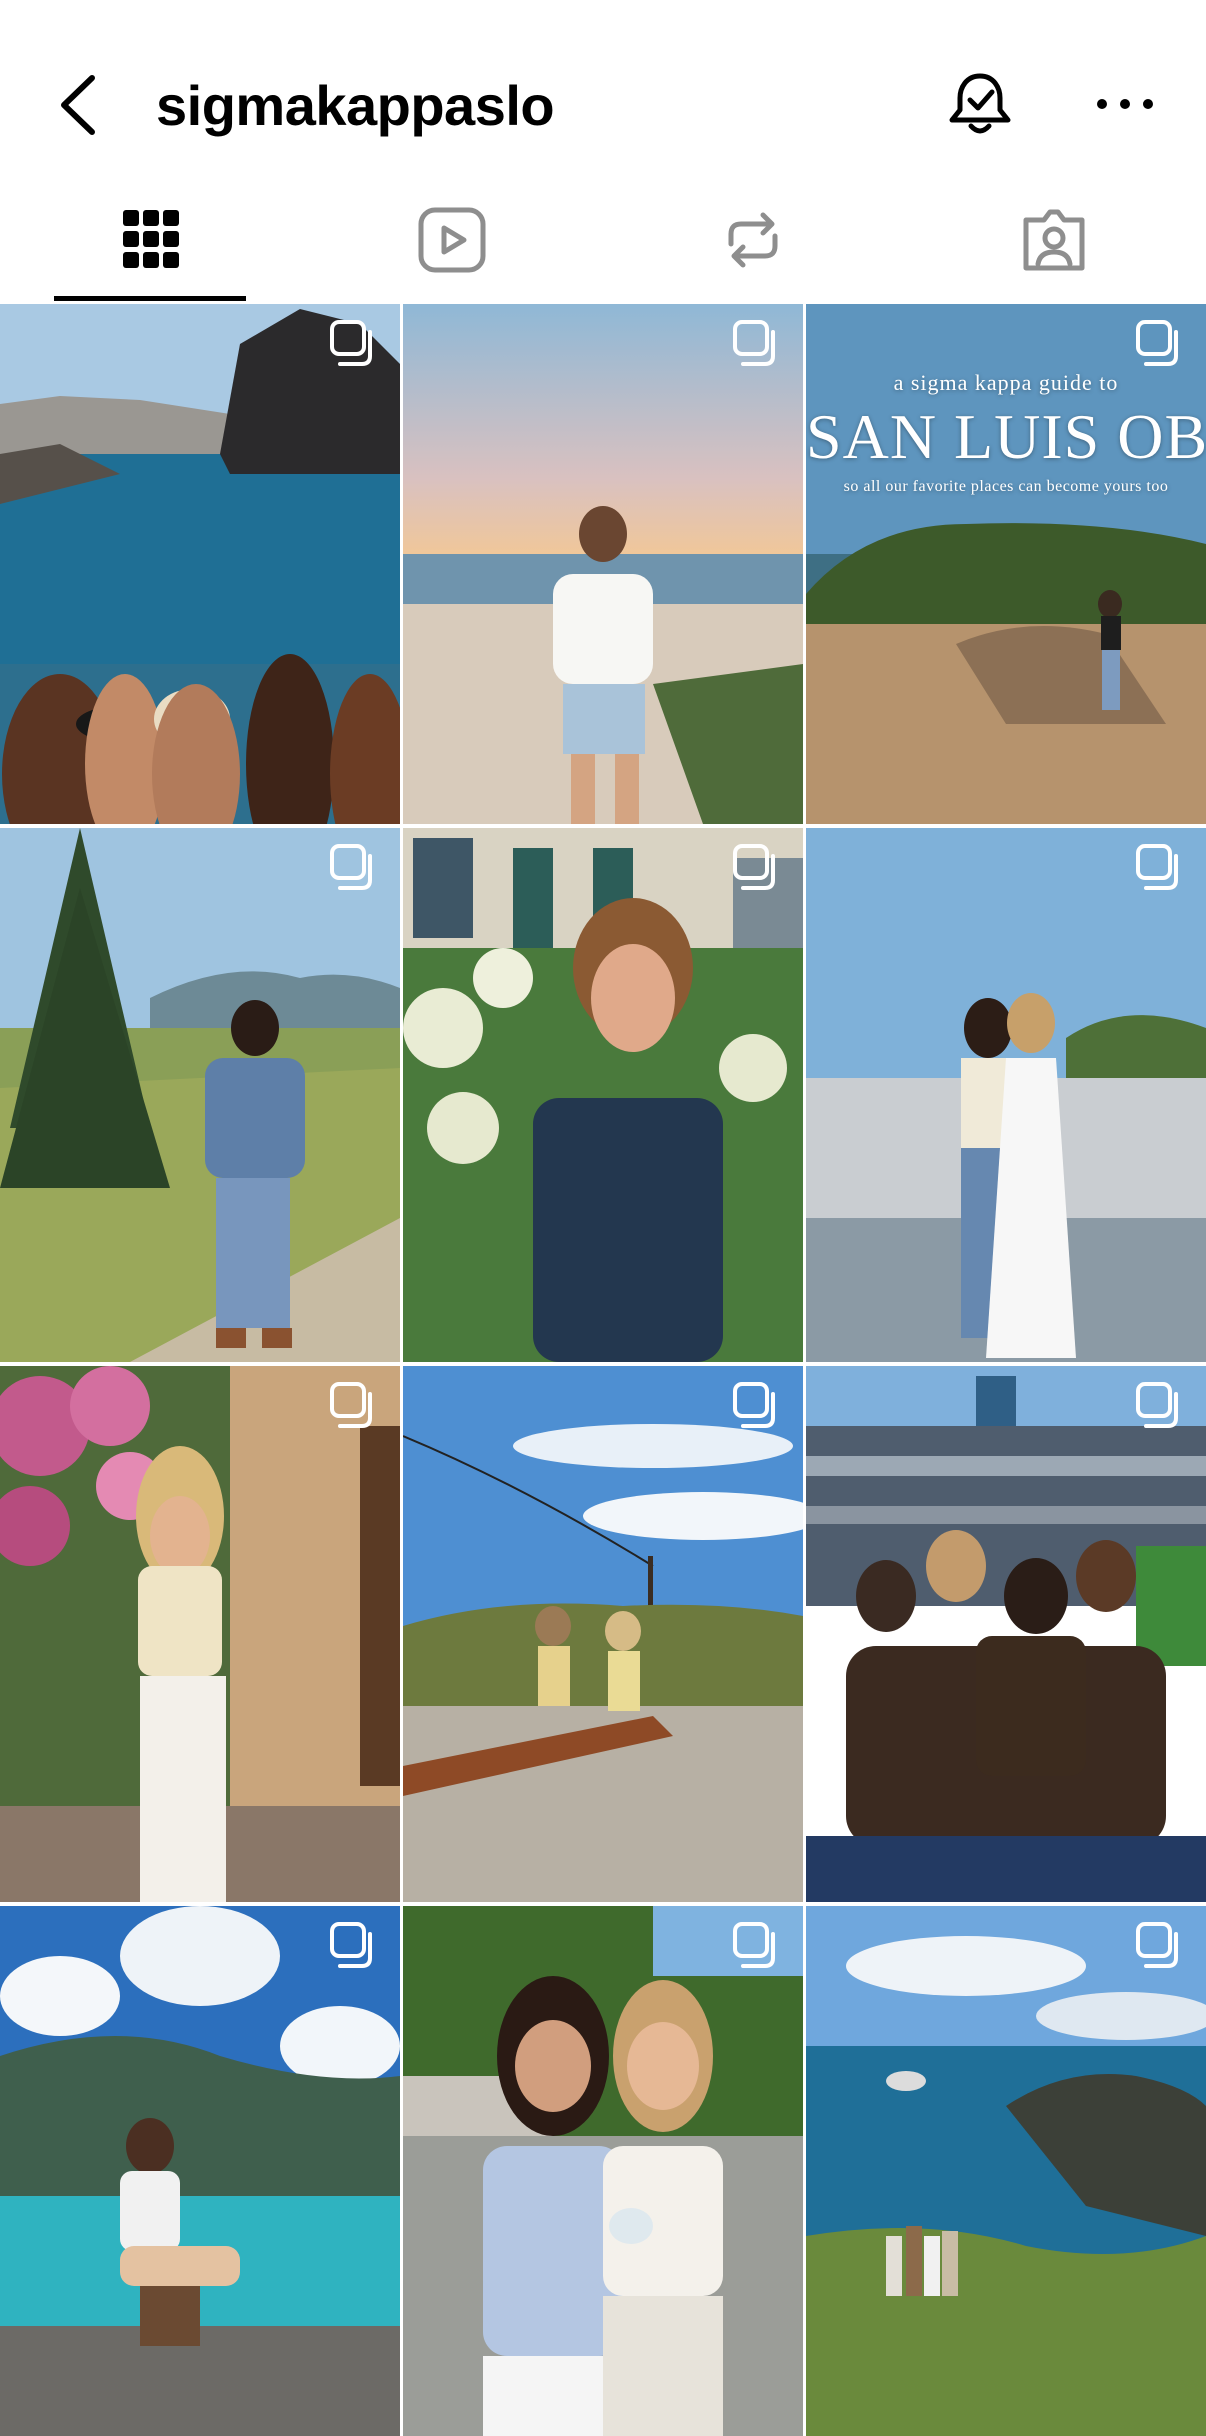  I want to click on tab-tagged, so click(1053, 246).